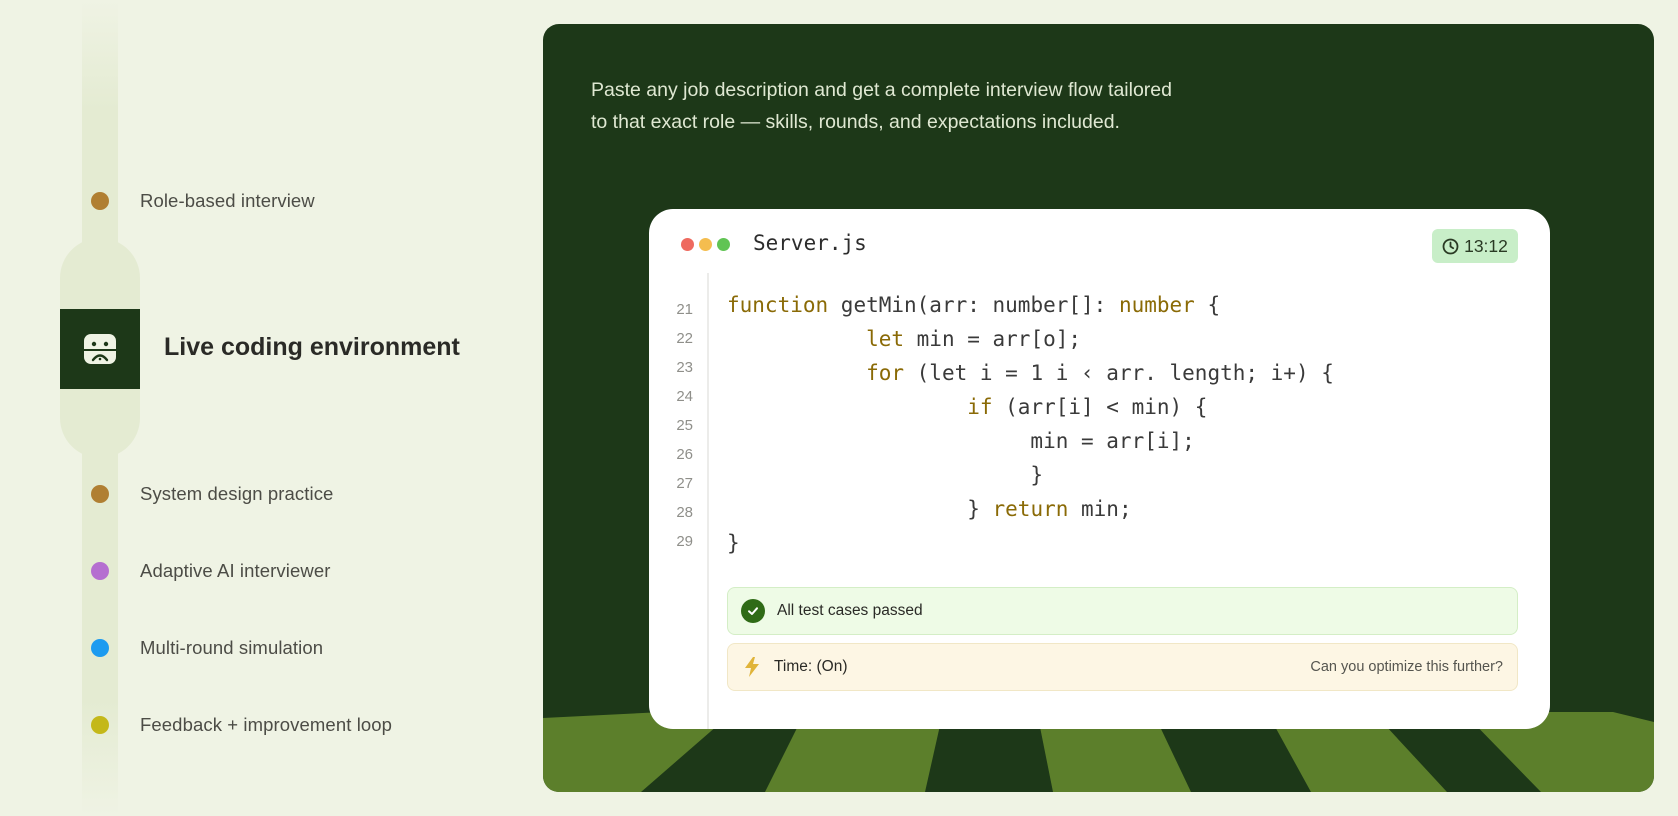 This screenshot has height=816, width=1678. What do you see at coordinates (993, 339) in the screenshot?
I see `code-token: min = arr[o];` at bounding box center [993, 339].